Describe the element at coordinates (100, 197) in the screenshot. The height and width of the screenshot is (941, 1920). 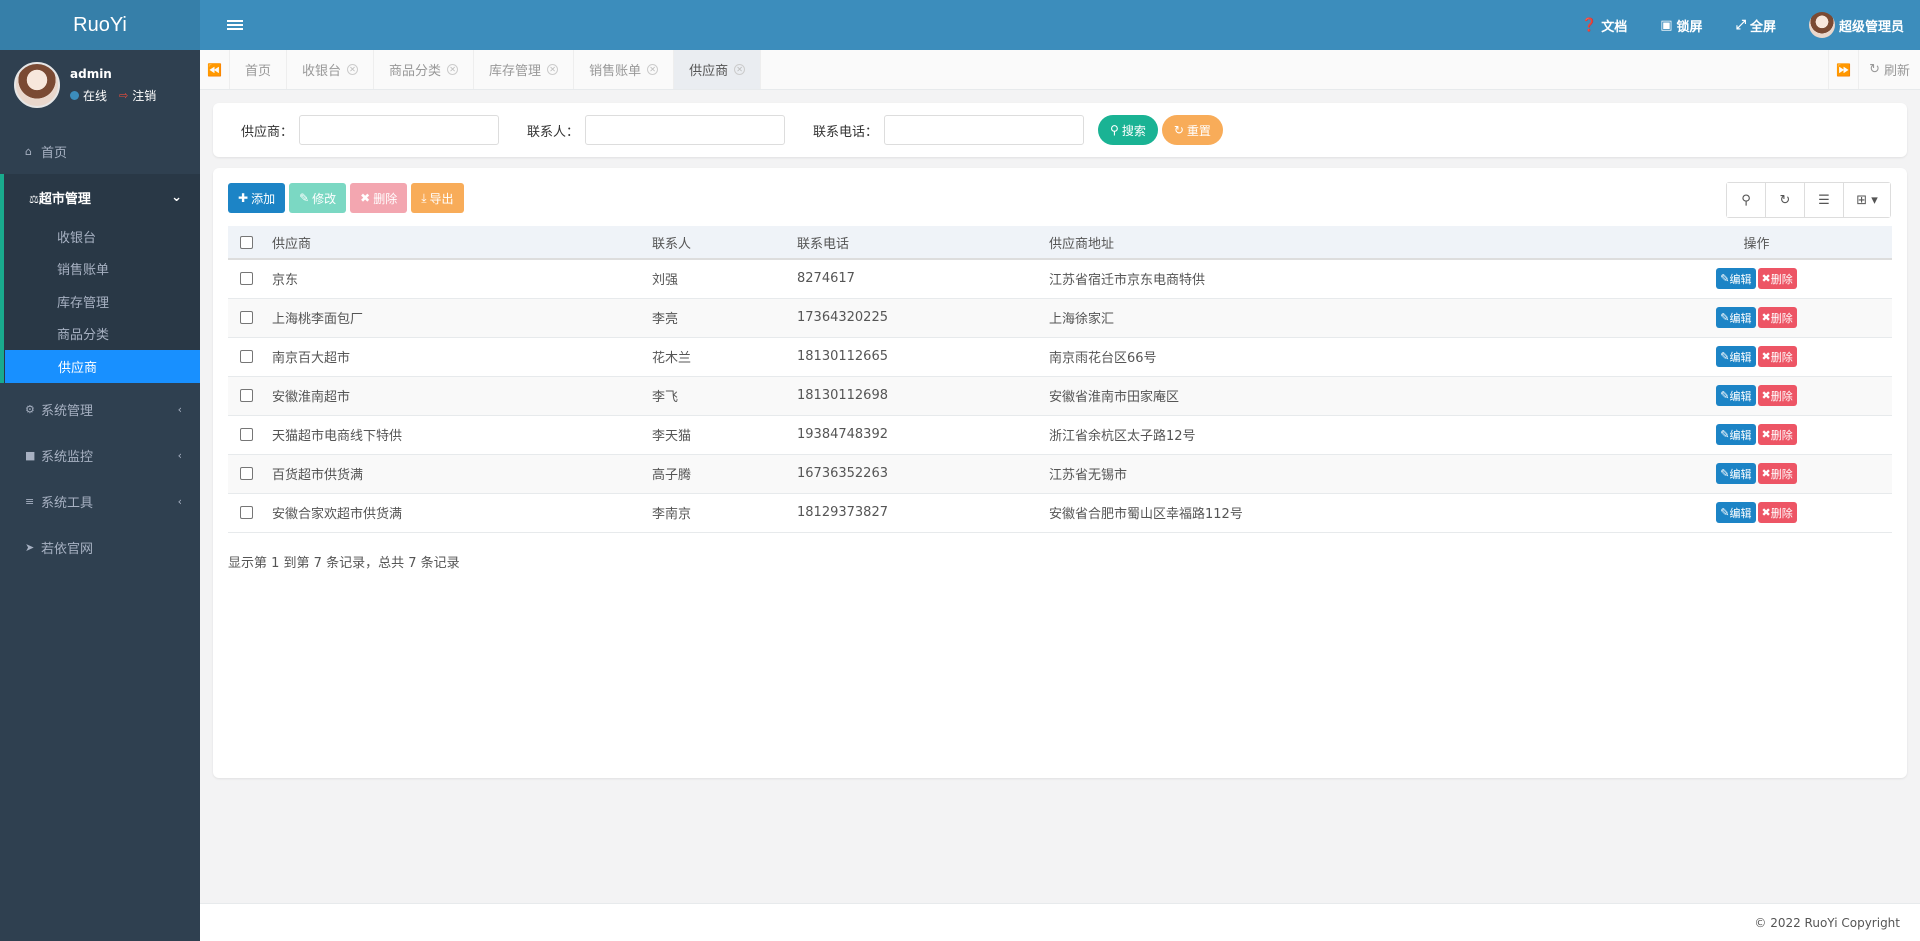
I see `sidebar-item-supermarket: ⚖超市管理 ⌄` at that location.